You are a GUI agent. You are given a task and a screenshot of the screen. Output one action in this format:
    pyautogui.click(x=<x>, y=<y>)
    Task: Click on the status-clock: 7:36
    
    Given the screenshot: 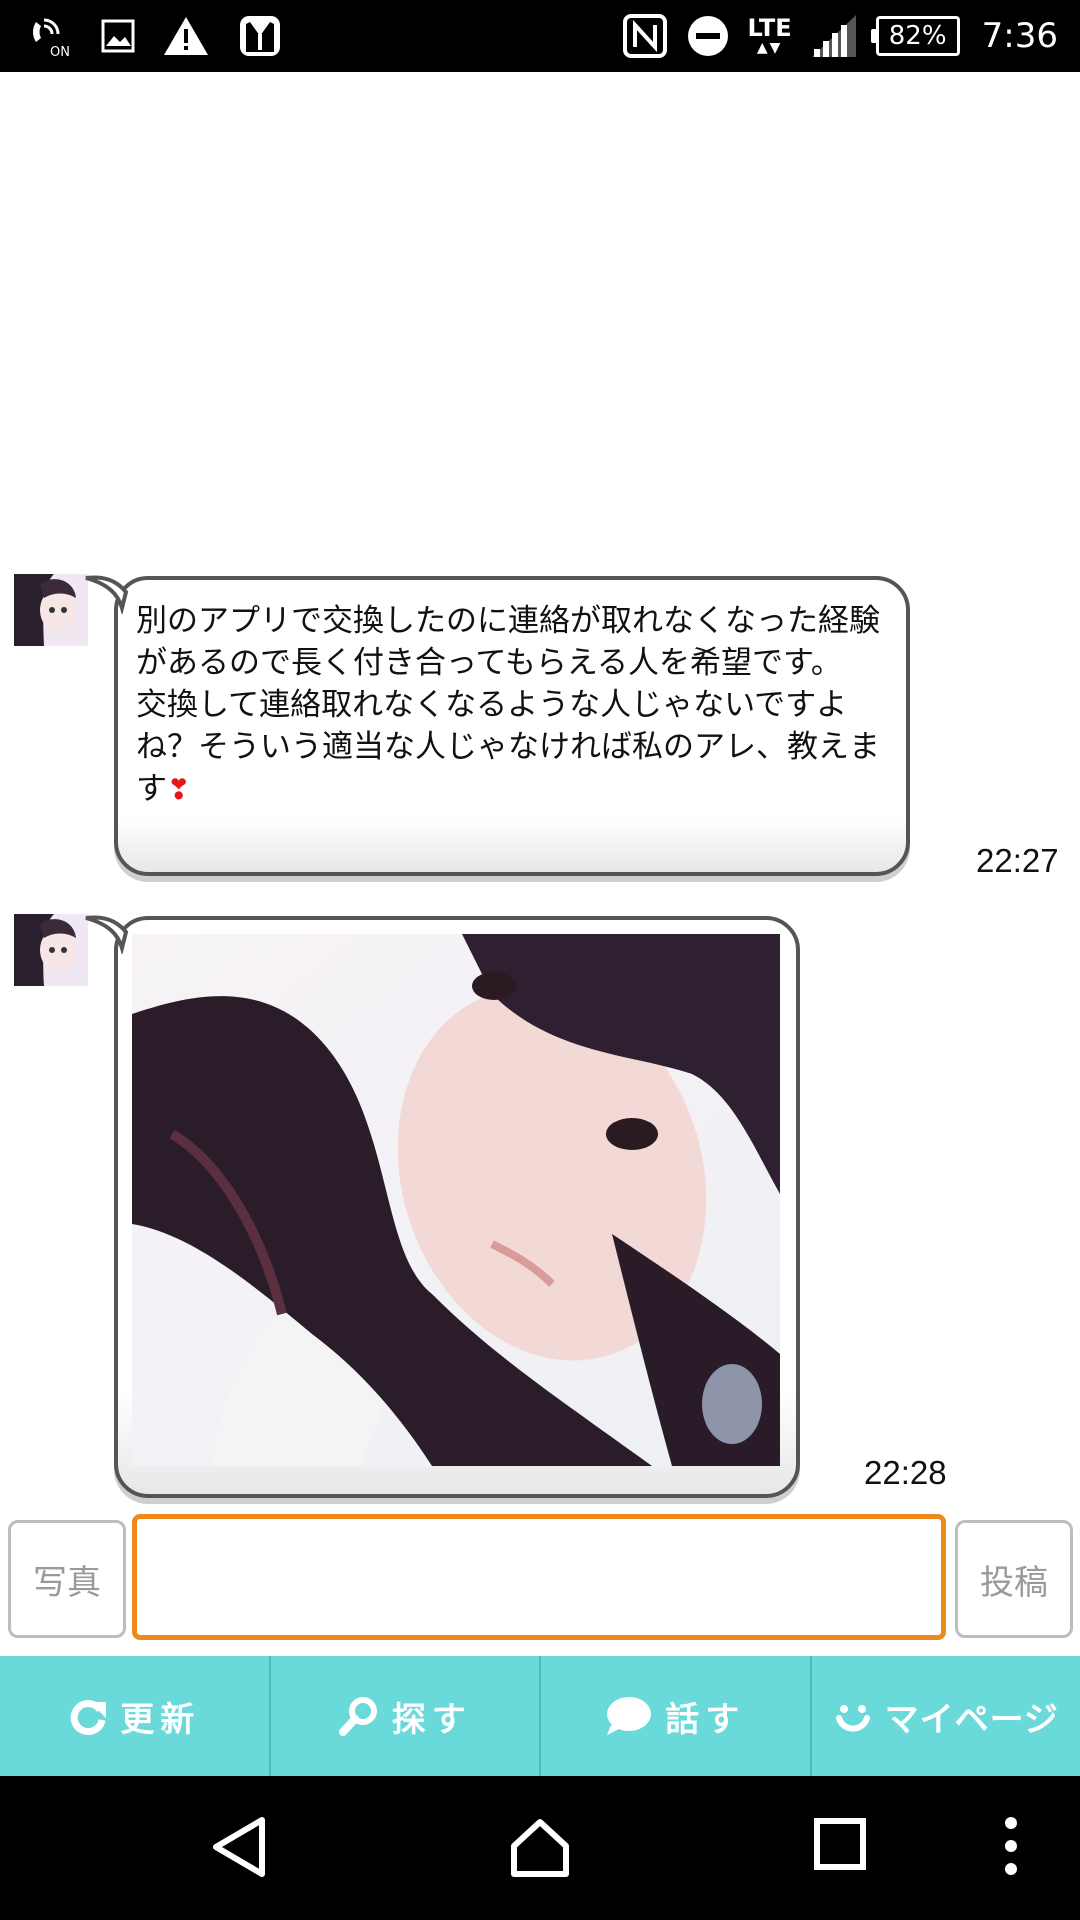 What is the action you would take?
    pyautogui.click(x=1019, y=36)
    